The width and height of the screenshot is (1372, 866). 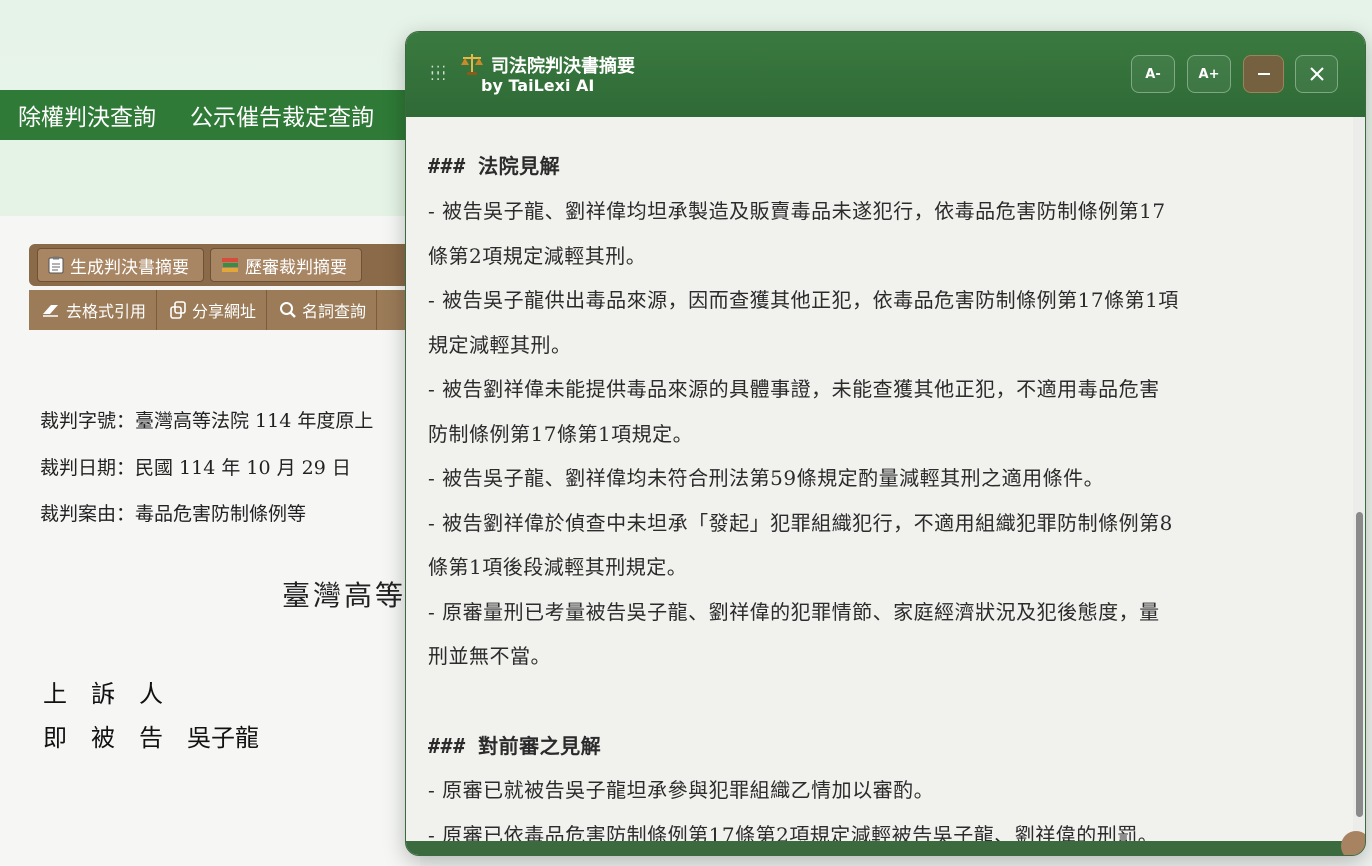 I want to click on history-summary-button: 歷審裁判摘要, so click(x=286, y=265).